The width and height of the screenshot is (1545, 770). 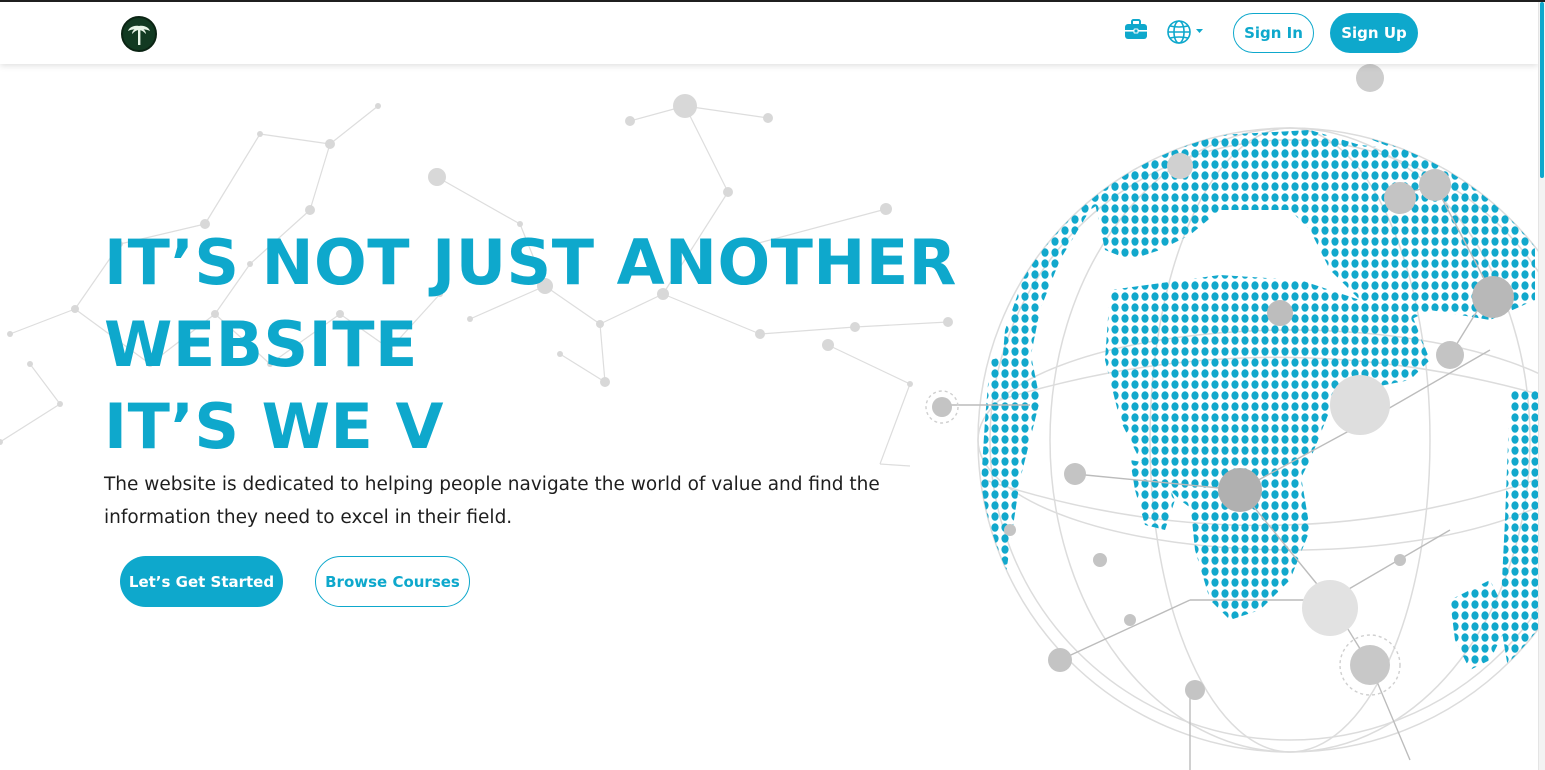 What do you see at coordinates (274, 426) in the screenshot?
I see `hero-title-line-3: IT’S WE V` at bounding box center [274, 426].